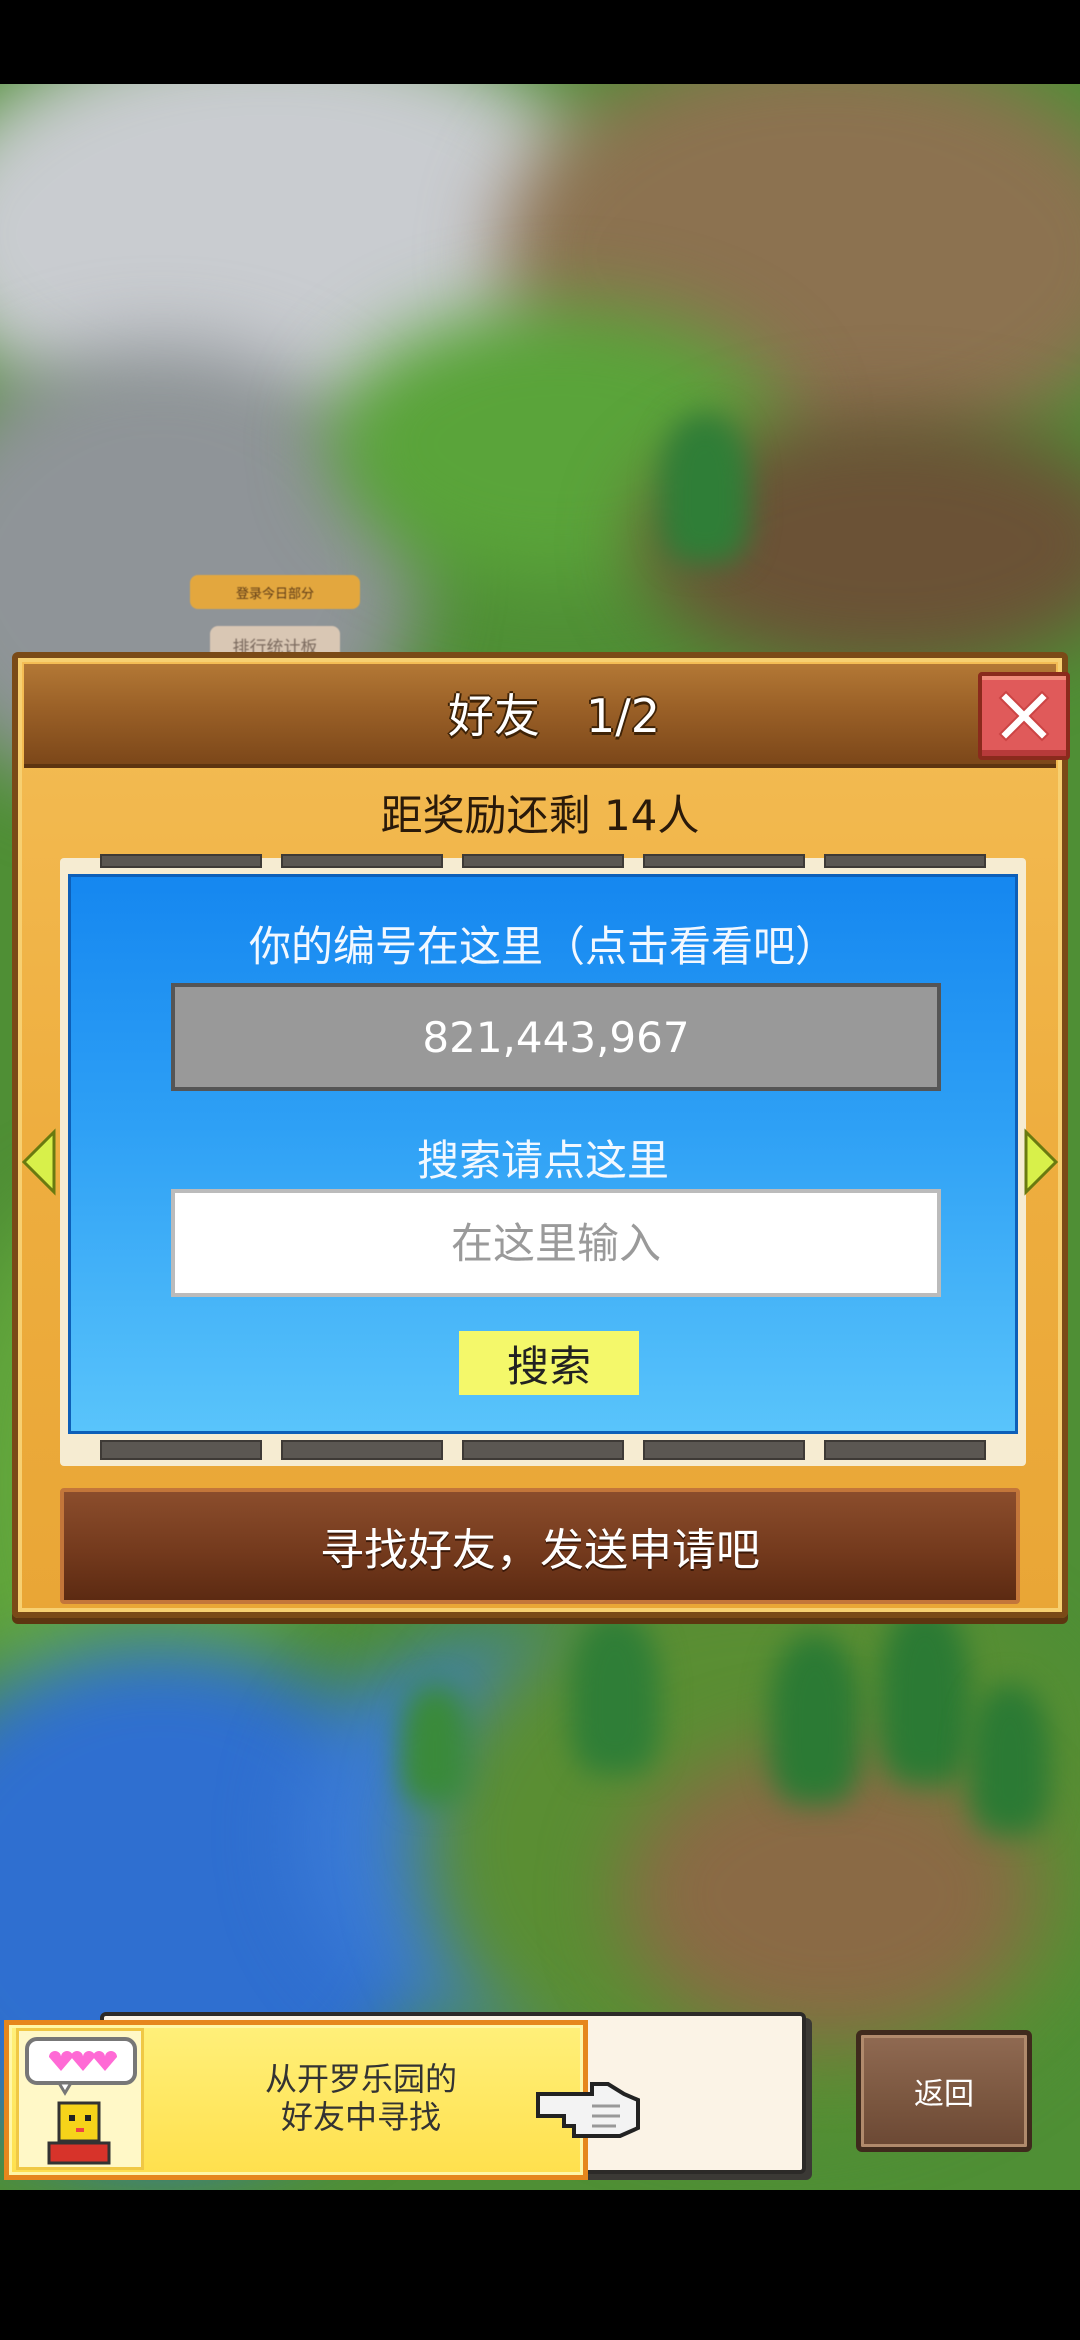  Describe the element at coordinates (556, 1243) in the screenshot. I see `search-input` at that location.